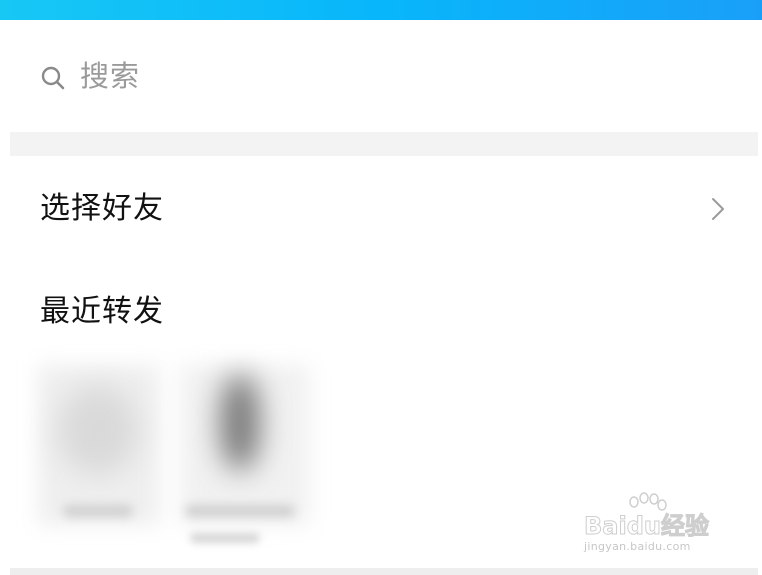 This screenshot has height=575, width=762. I want to click on recent-forwards-title: 最近转发, so click(102, 311).